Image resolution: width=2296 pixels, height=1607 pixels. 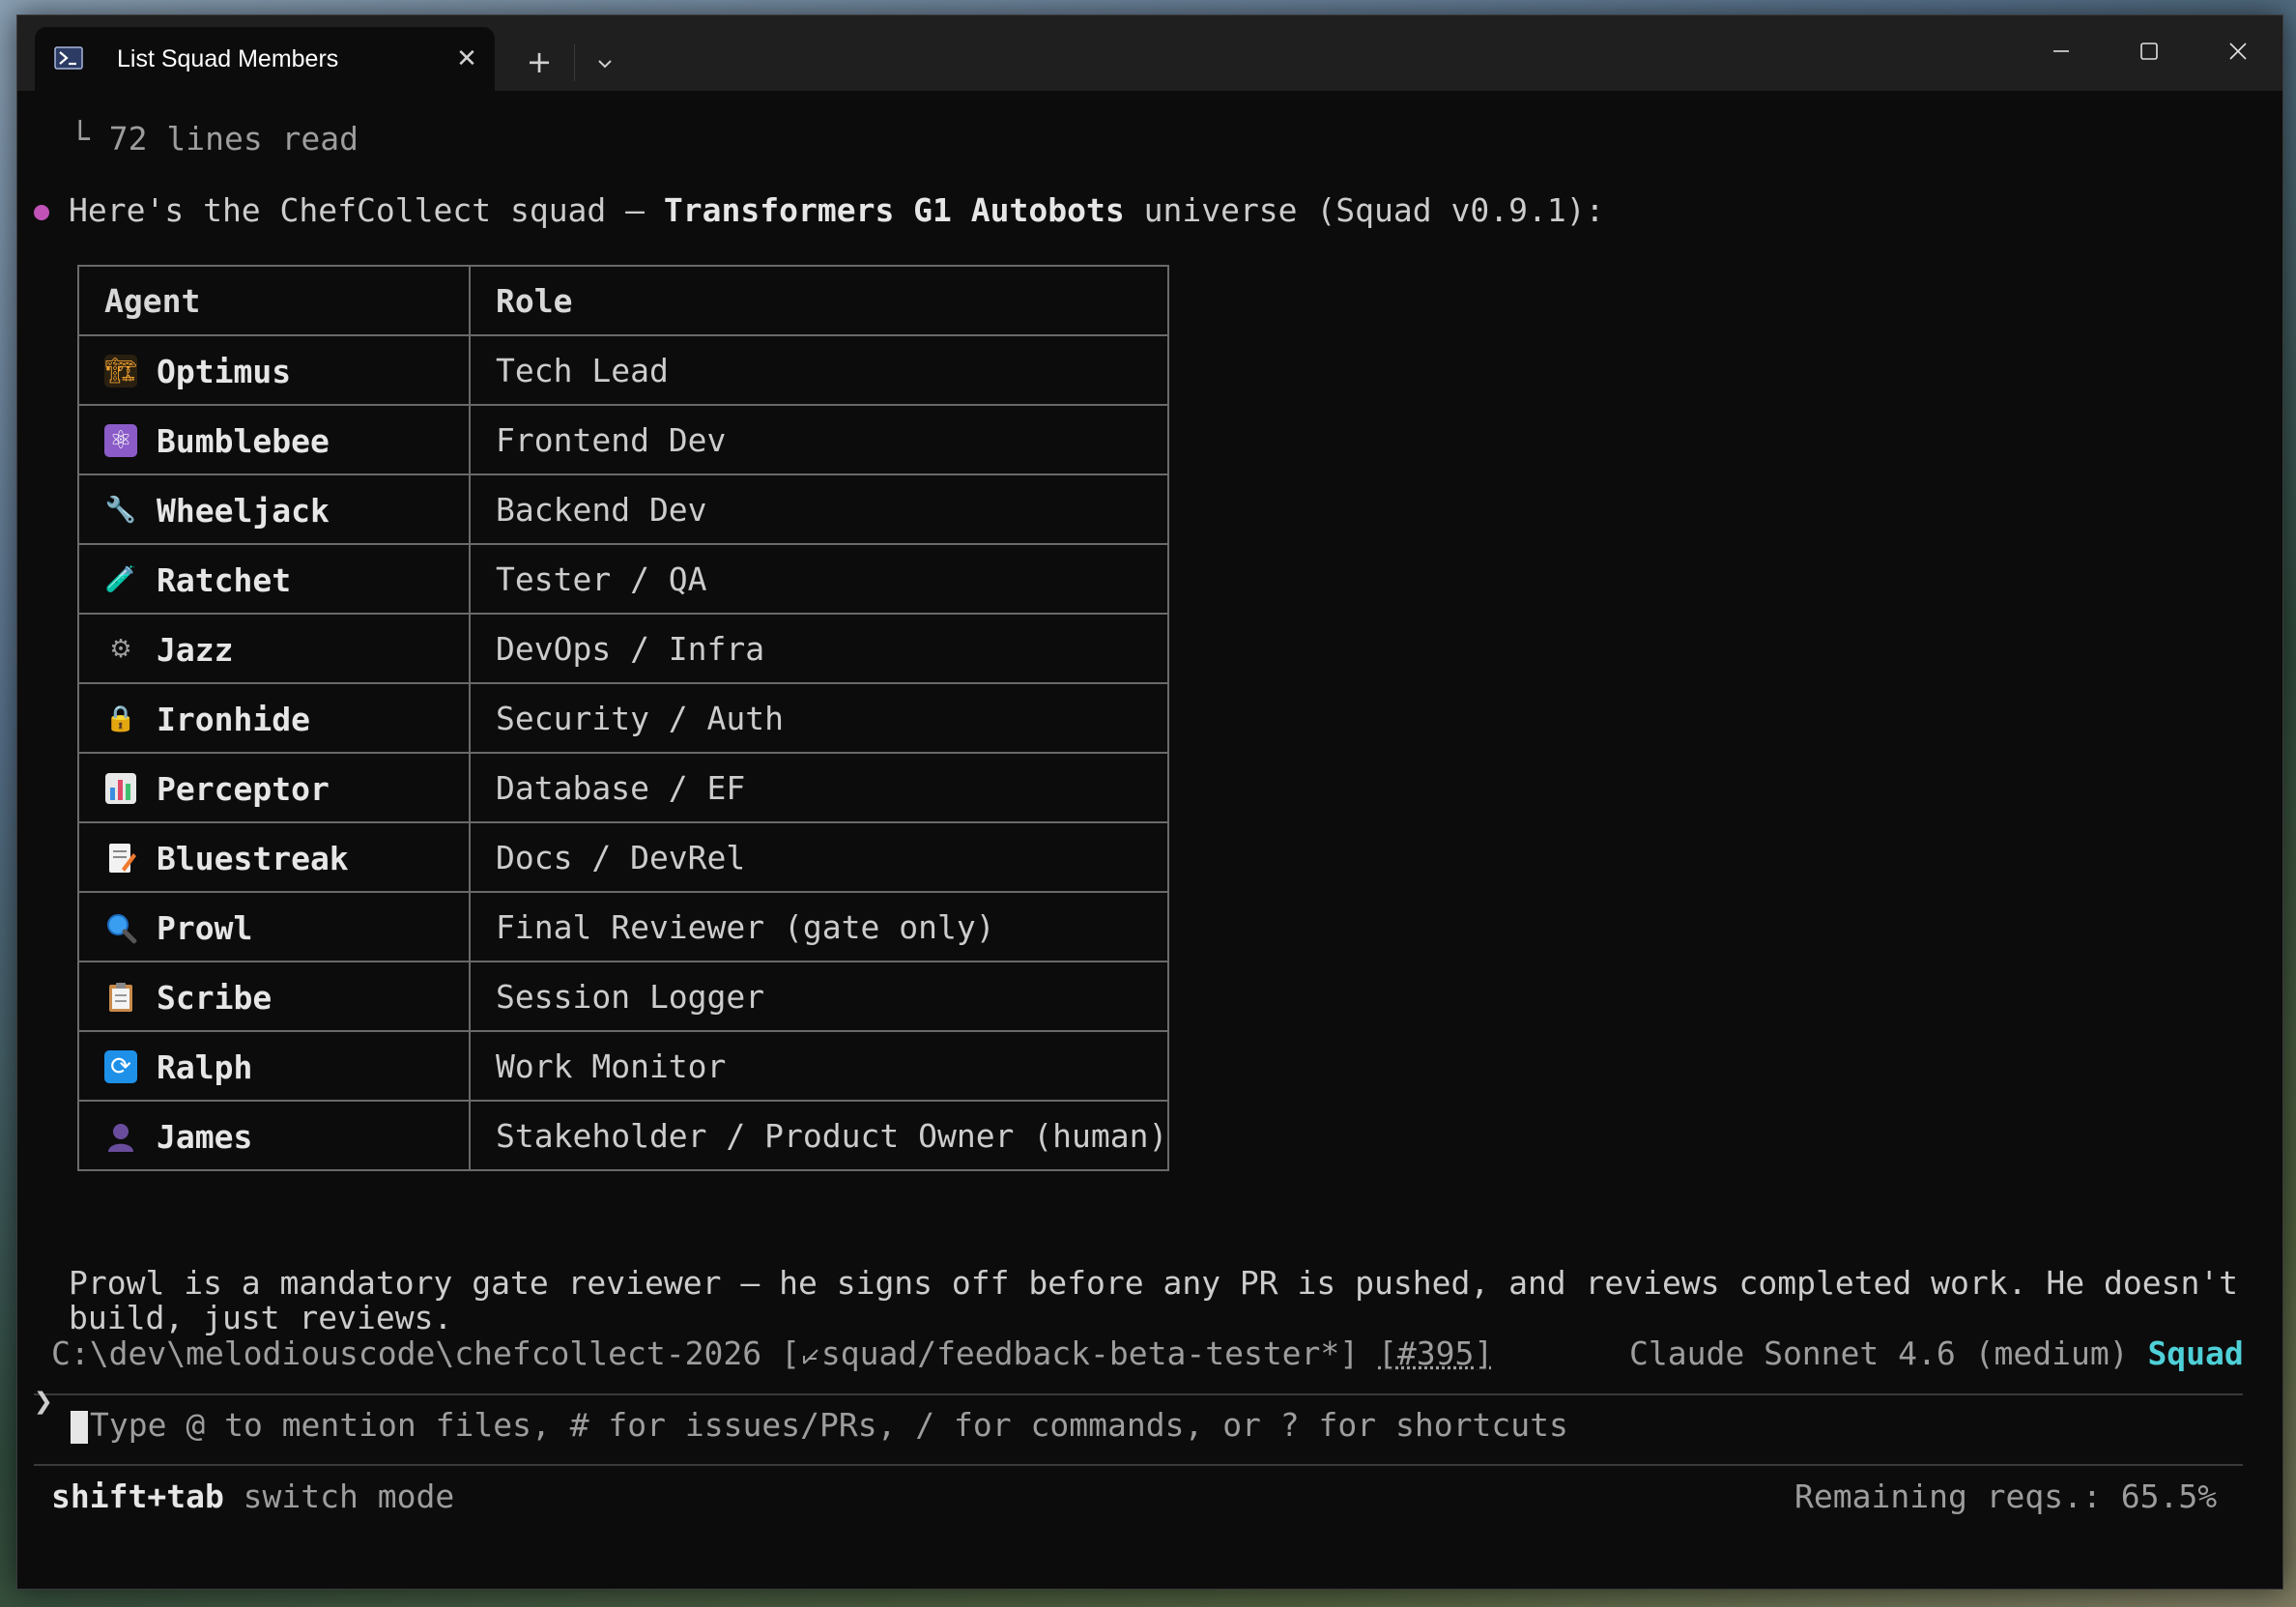 I want to click on agent-role: Security / Auth, so click(x=819, y=718).